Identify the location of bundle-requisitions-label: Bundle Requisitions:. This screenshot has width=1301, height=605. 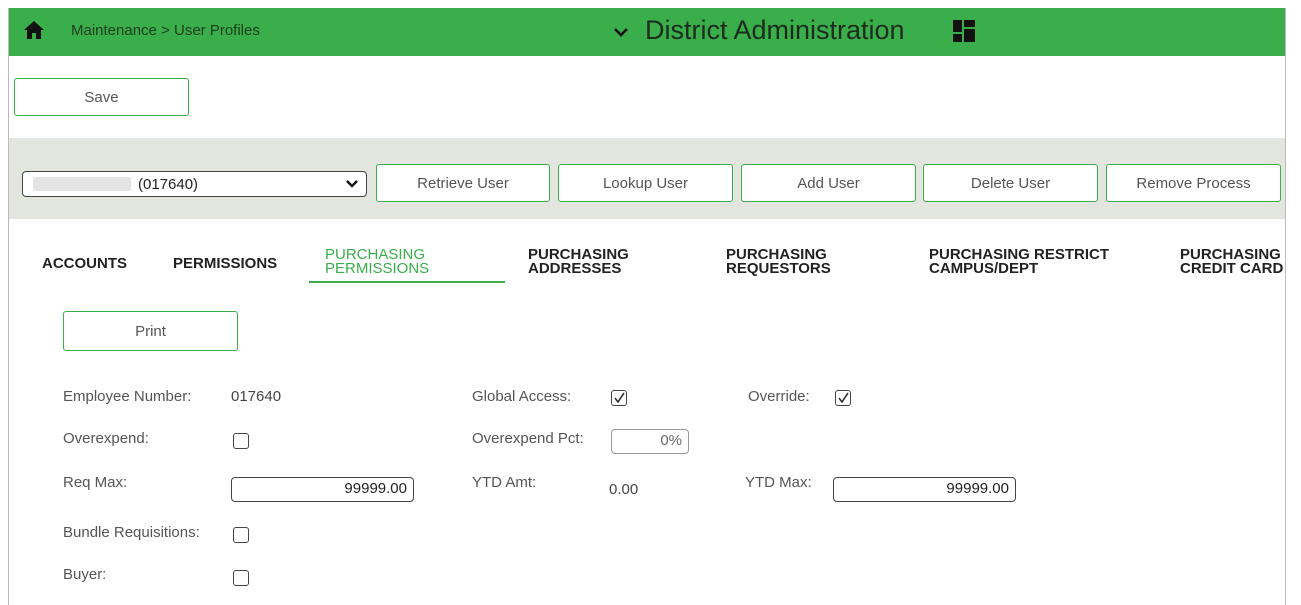
(131, 532).